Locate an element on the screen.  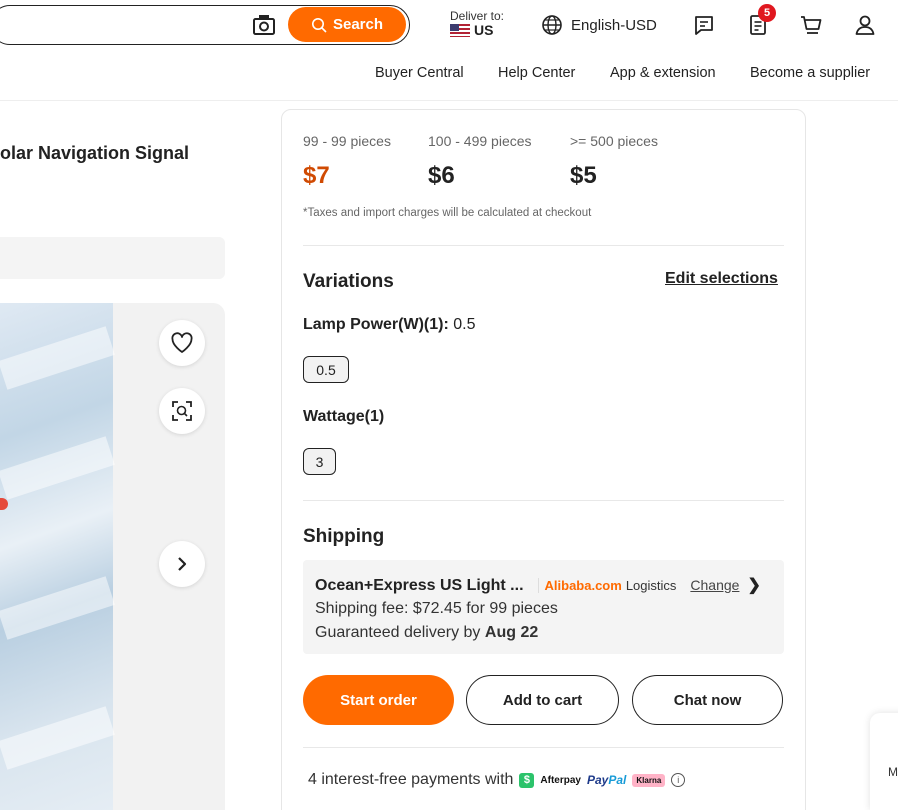
afterpay-logo: Afterpay is located at coordinates (560, 780).